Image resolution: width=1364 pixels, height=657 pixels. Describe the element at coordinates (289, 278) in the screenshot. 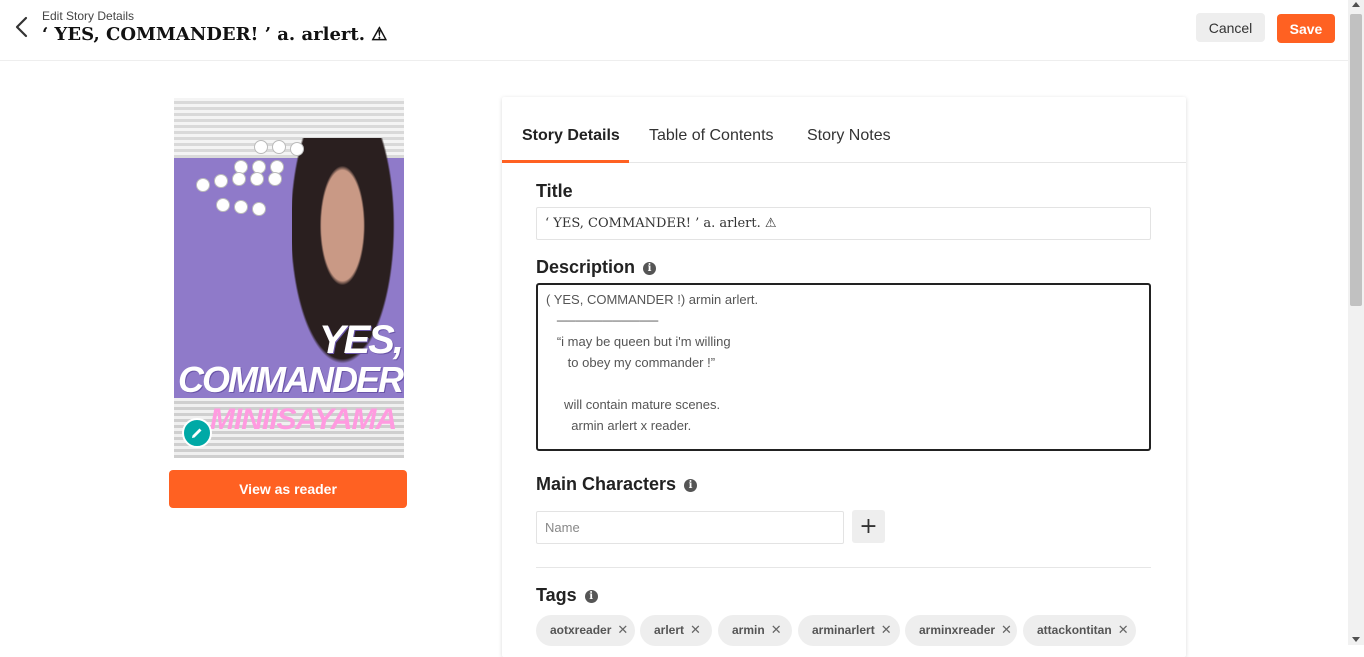

I see `story-cover-image: YES, COMMANDER MINIISAYAMA` at that location.